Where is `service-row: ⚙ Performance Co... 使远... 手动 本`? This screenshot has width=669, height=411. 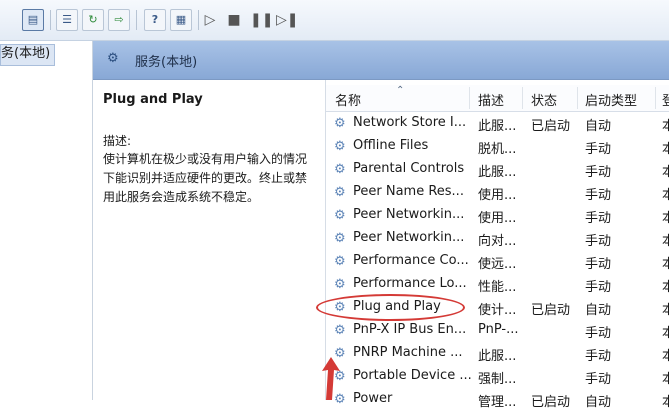
service-row: ⚙ Performance Co... 使远... 手动 本 is located at coordinates (497, 261).